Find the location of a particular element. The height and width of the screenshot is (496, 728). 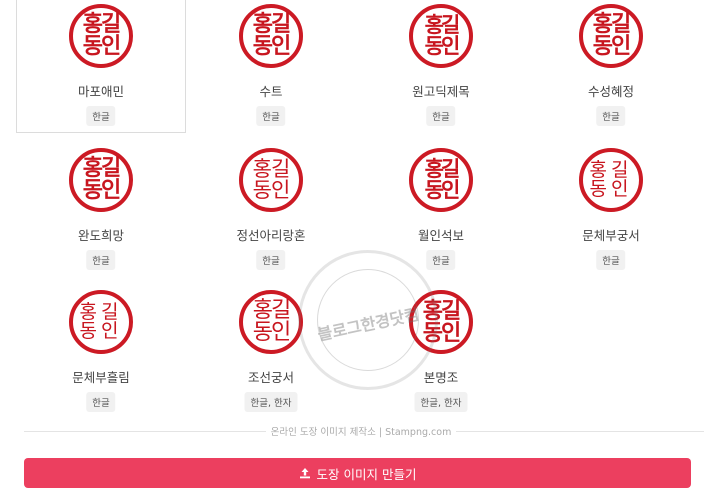

font-name: 정선아리랑혼 is located at coordinates (271, 235).